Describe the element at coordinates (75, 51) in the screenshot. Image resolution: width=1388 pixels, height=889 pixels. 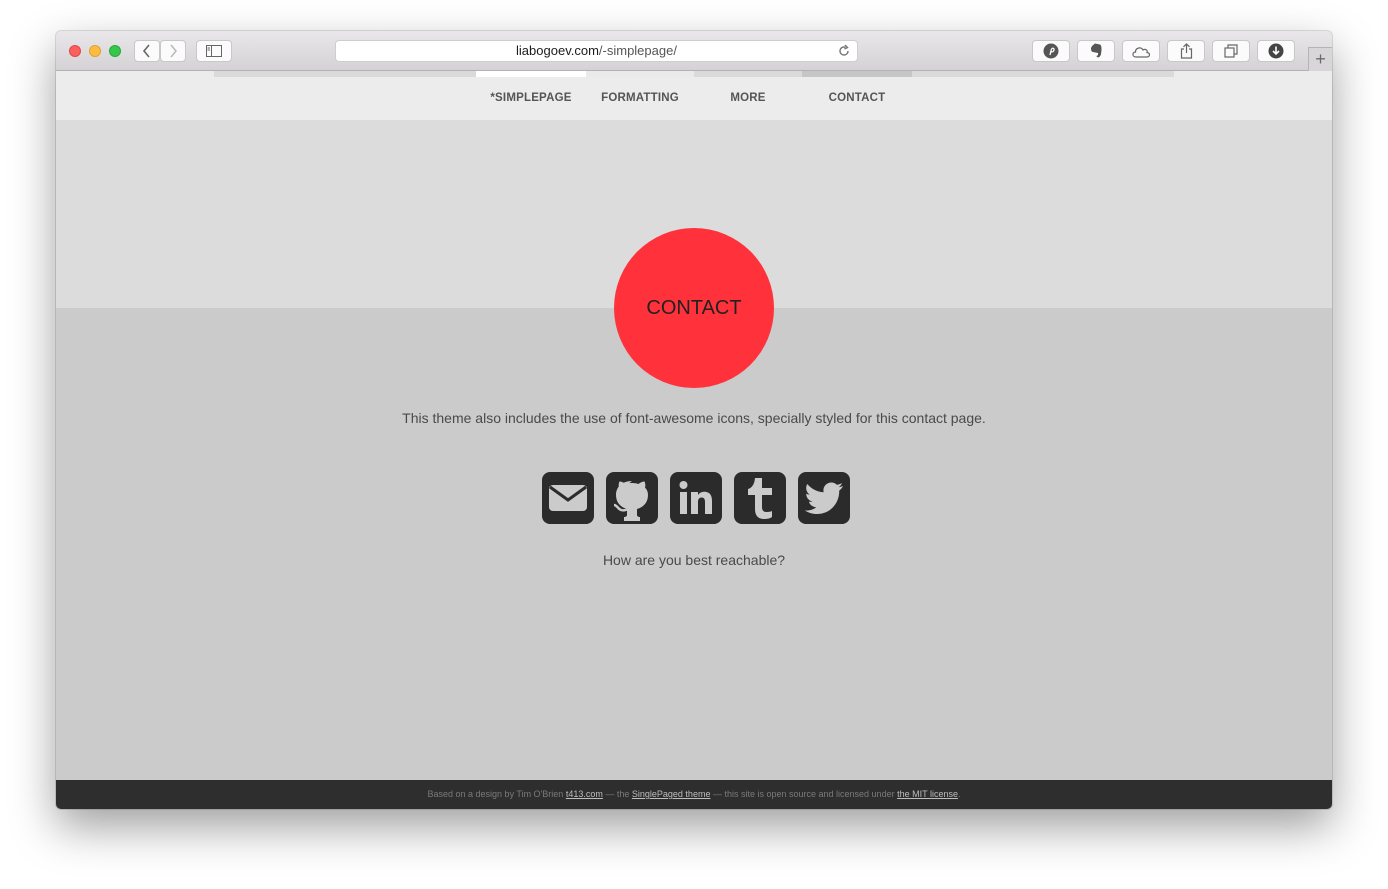
I see `close-window-button` at that location.